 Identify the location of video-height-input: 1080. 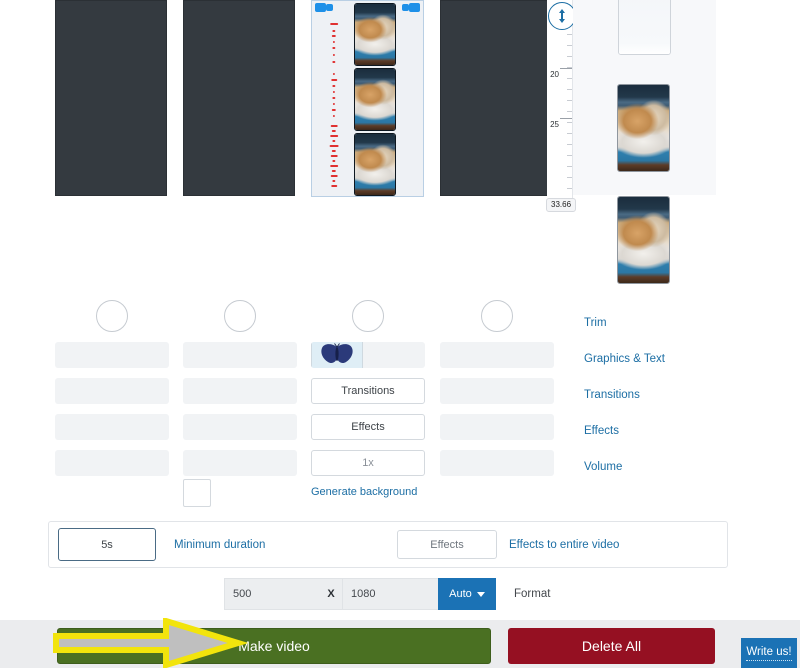
(390, 594).